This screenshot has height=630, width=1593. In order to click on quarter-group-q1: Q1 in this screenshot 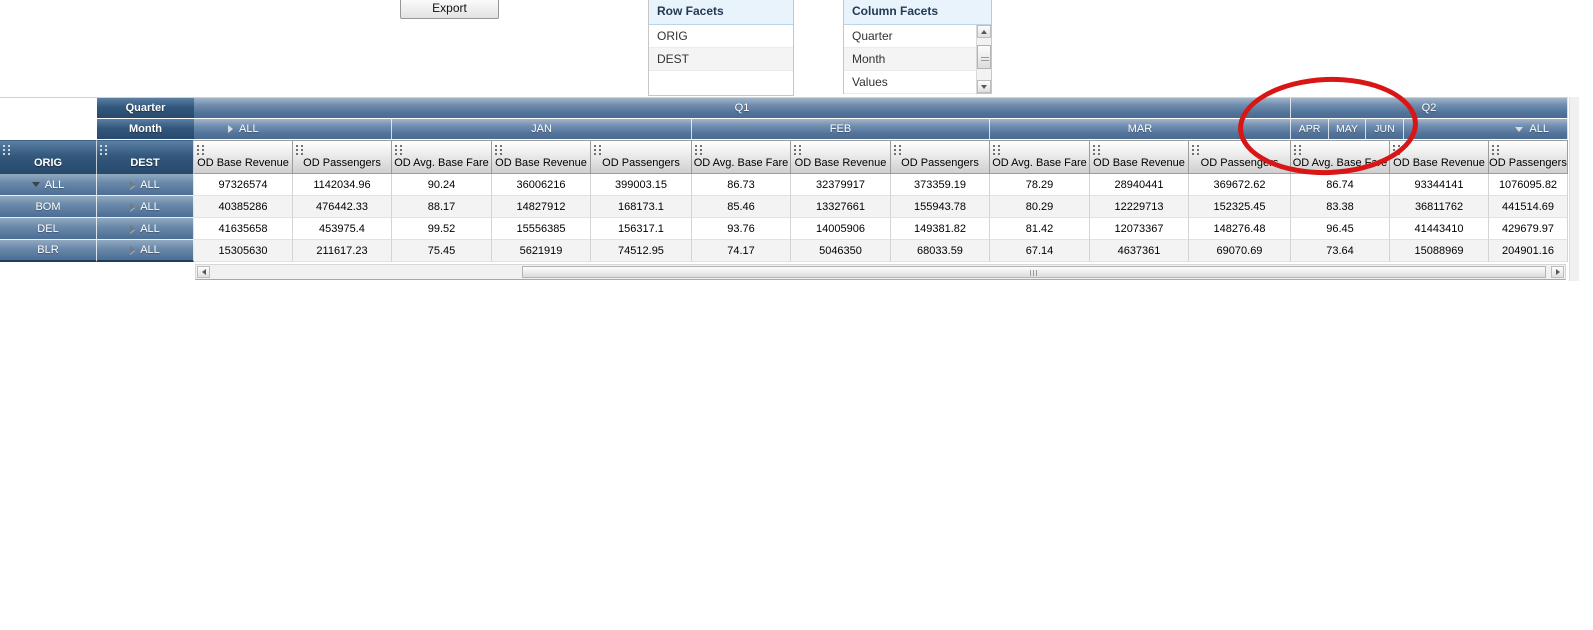, I will do `click(742, 108)`.